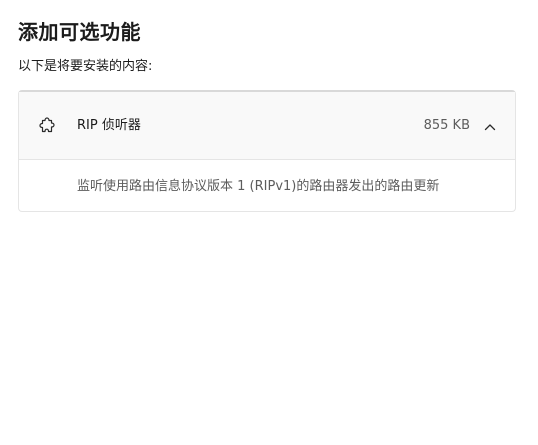 Image resolution: width=538 pixels, height=445 pixels. What do you see at coordinates (267, 126) in the screenshot?
I see `feature-card-header: RIP 侦听器 855 KB` at bounding box center [267, 126].